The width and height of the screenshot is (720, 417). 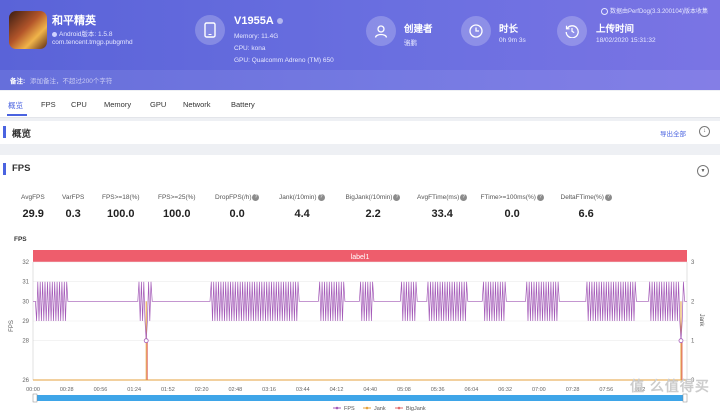 I want to click on duration-value: 0h 9m 3s, so click(x=512, y=40).